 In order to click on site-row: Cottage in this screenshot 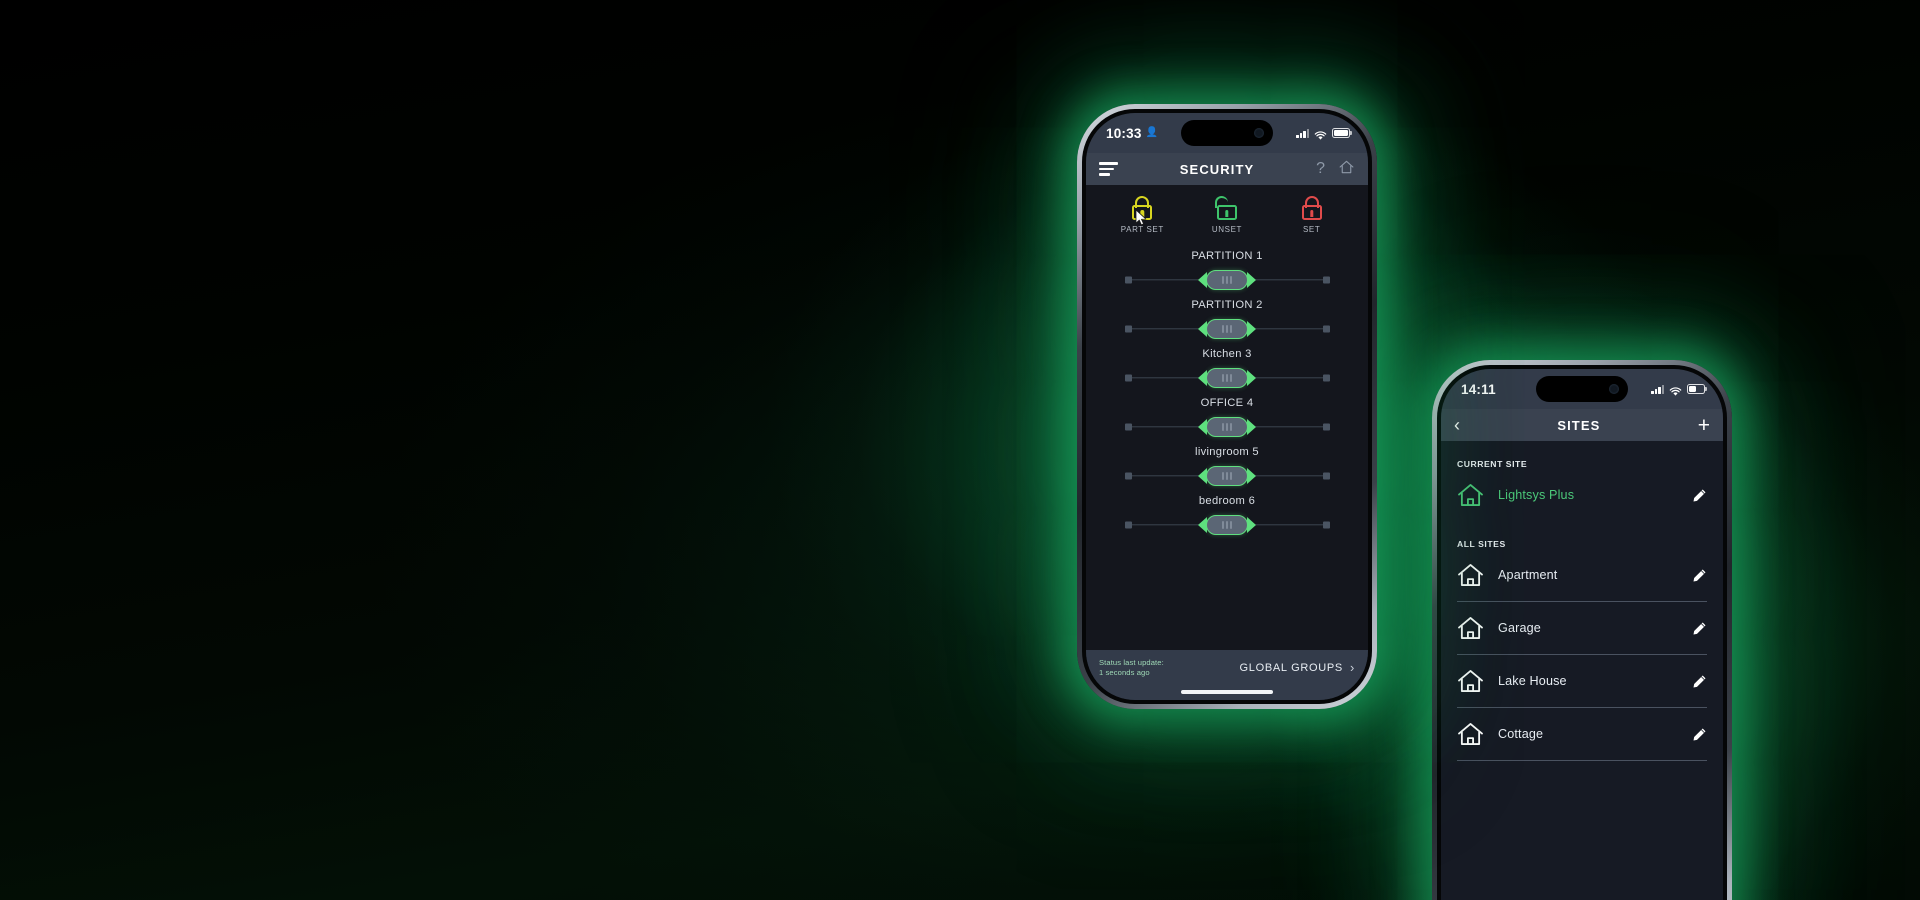, I will do `click(1582, 734)`.